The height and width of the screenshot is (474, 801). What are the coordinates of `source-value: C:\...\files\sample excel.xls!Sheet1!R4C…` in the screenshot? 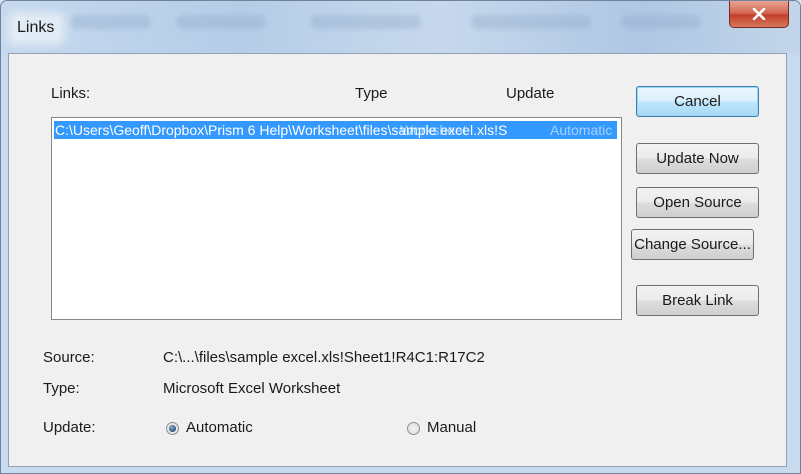 It's located at (324, 357).